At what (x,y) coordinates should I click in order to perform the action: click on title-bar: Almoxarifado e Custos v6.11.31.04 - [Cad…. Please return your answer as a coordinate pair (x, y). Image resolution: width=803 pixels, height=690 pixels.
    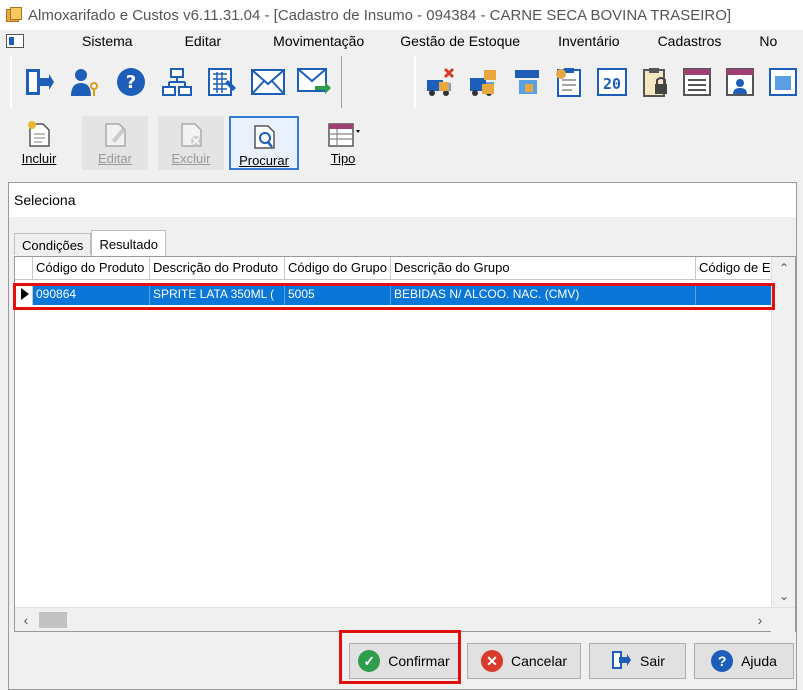
    Looking at the image, I should click on (401, 15).